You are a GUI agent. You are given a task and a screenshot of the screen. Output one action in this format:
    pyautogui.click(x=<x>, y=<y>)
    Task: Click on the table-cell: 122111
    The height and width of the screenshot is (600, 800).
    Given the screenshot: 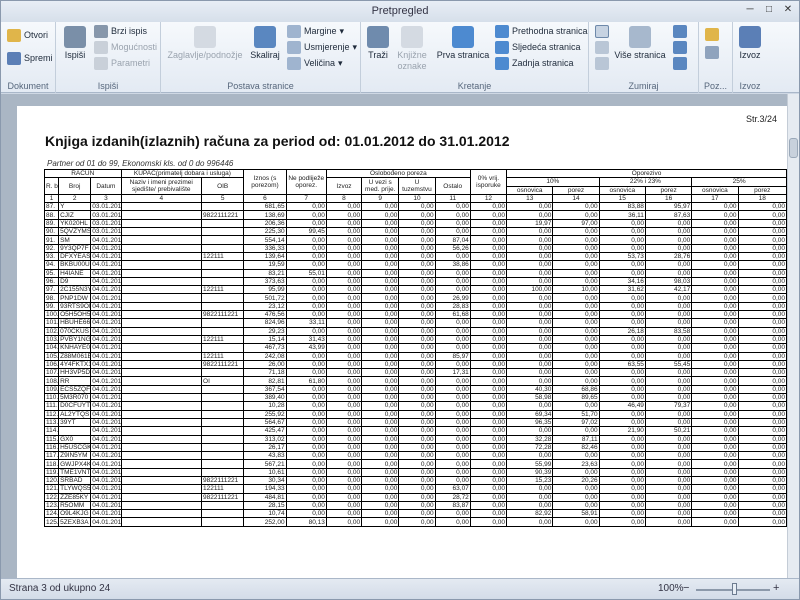 What is the action you would take?
    pyautogui.click(x=223, y=256)
    